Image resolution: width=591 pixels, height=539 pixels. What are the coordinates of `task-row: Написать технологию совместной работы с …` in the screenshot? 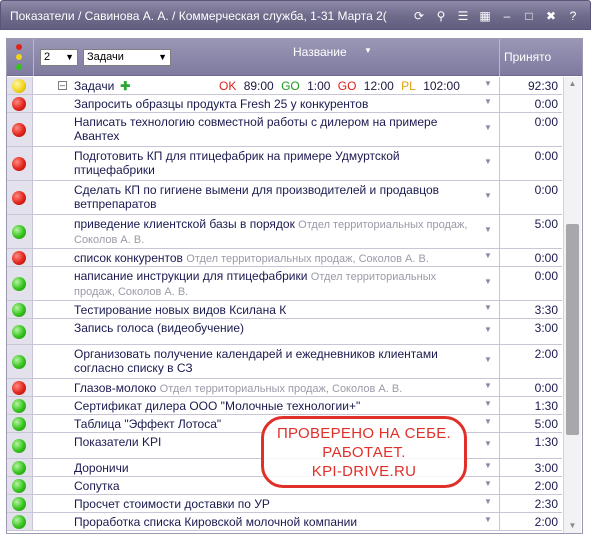 It's located at (284, 130).